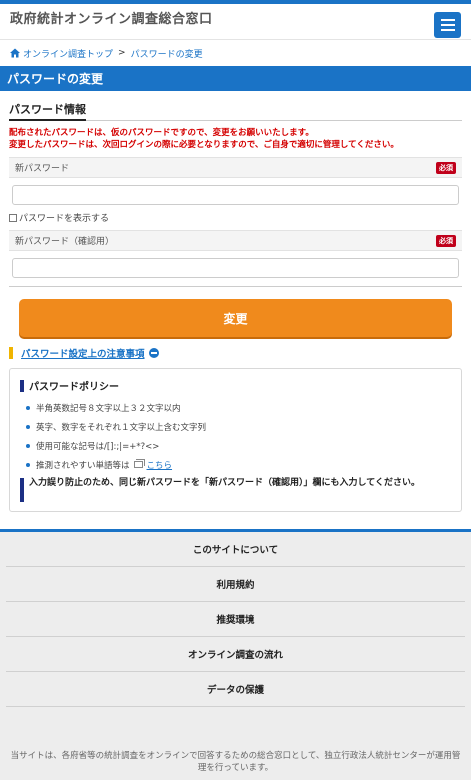  Describe the element at coordinates (13, 217) in the screenshot. I see `show-password-checkbox` at that location.